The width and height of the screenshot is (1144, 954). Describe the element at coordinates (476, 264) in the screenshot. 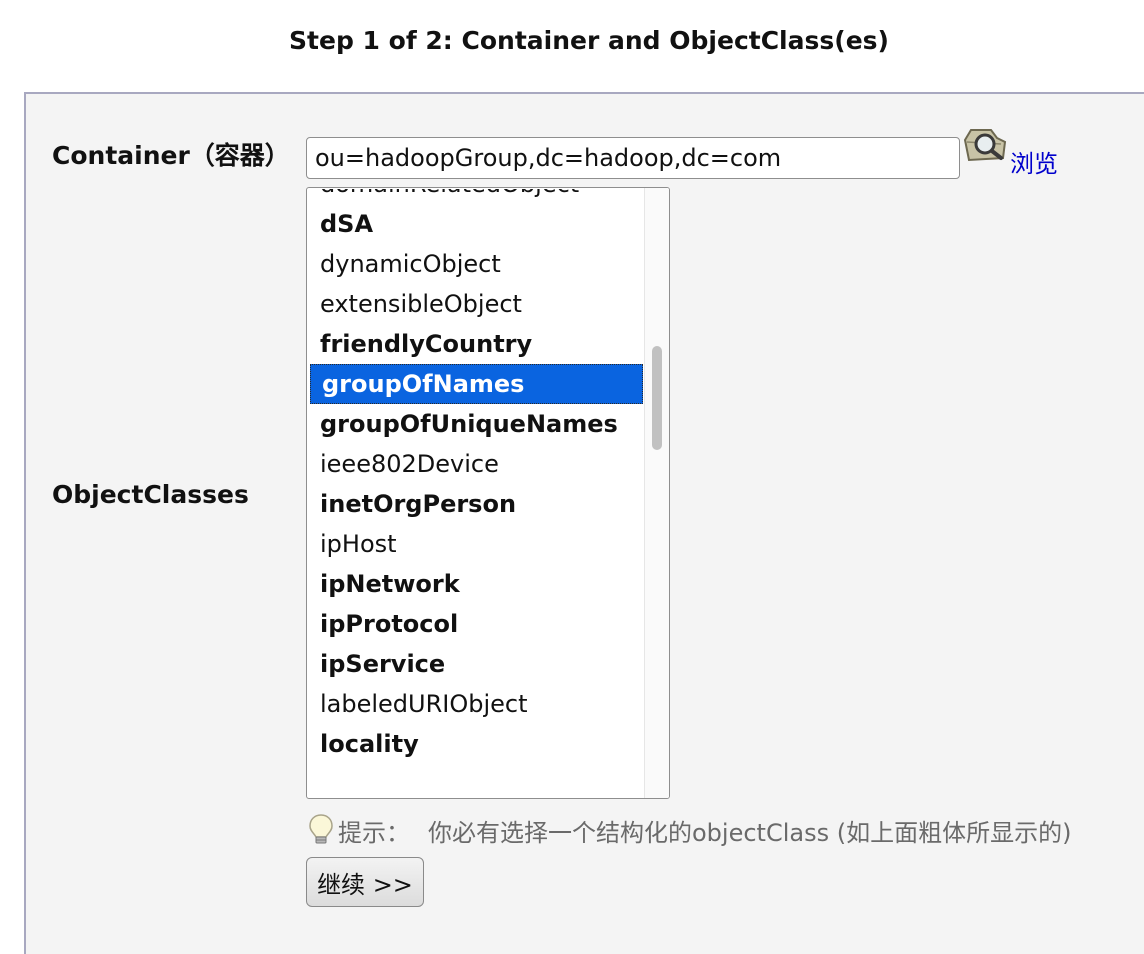

I see `objectclass-option: dynamicObject` at that location.